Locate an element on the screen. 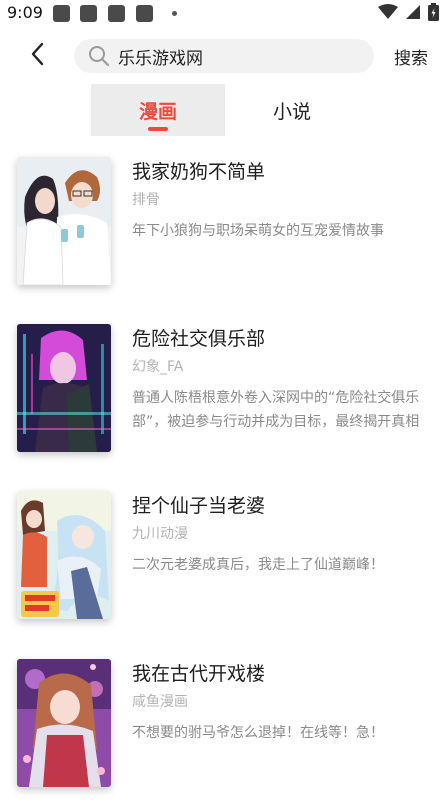 This screenshot has height=804, width=447. back-button is located at coordinates (38, 56).